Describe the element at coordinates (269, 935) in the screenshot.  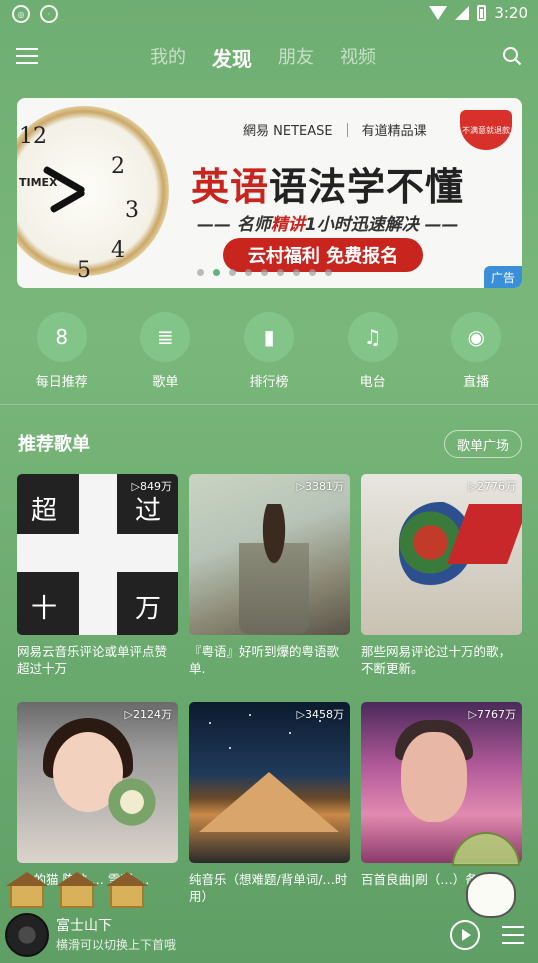
I see `mini-player: 富士山下 横滑可以切换上下首哦` at that location.